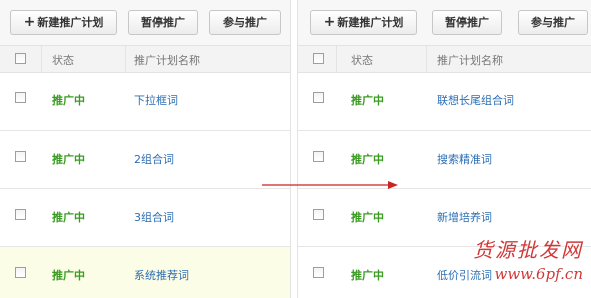 This screenshot has height=298, width=591. What do you see at coordinates (475, 100) in the screenshot?
I see `plan-name-link: 联想长尾组合词` at bounding box center [475, 100].